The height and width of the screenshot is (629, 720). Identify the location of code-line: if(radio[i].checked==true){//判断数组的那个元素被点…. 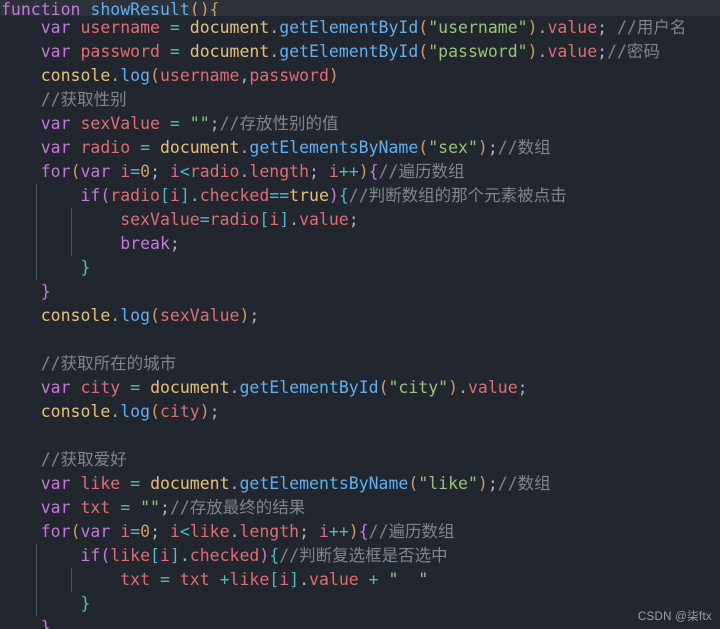
(360, 196).